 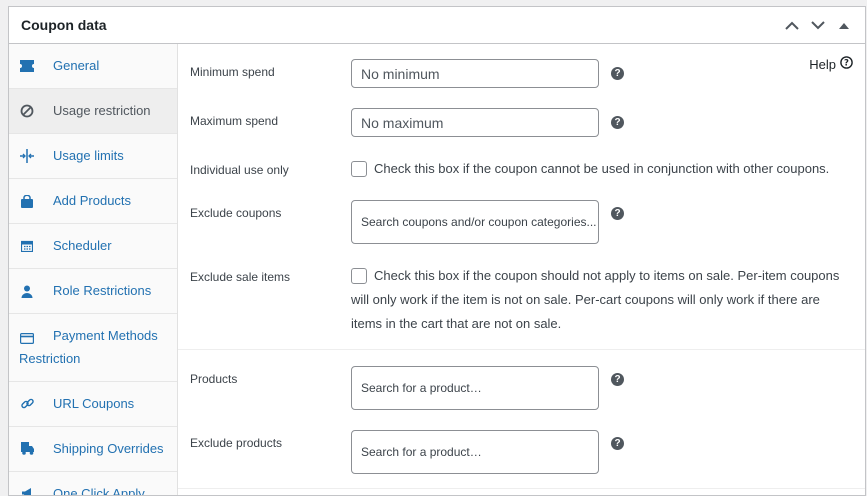 What do you see at coordinates (27, 489) in the screenshot?
I see `megaphone-icon` at bounding box center [27, 489].